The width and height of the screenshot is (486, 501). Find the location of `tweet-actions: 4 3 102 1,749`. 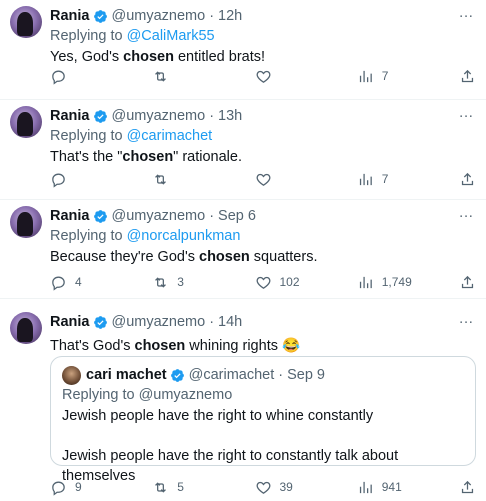

tweet-actions: 4 3 102 1,749 is located at coordinates (263, 282).